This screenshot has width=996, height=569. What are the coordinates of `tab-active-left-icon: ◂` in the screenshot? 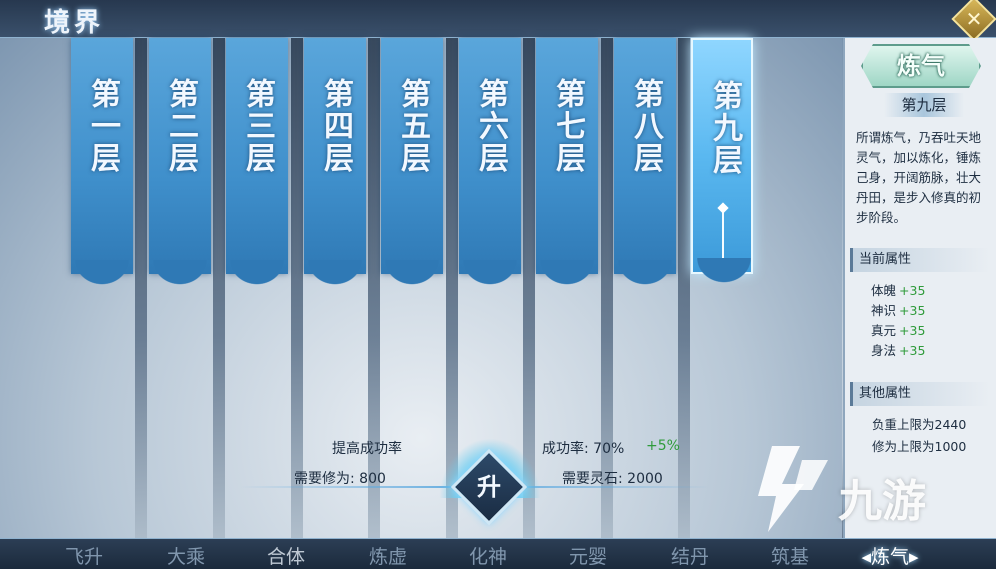 It's located at (866, 557).